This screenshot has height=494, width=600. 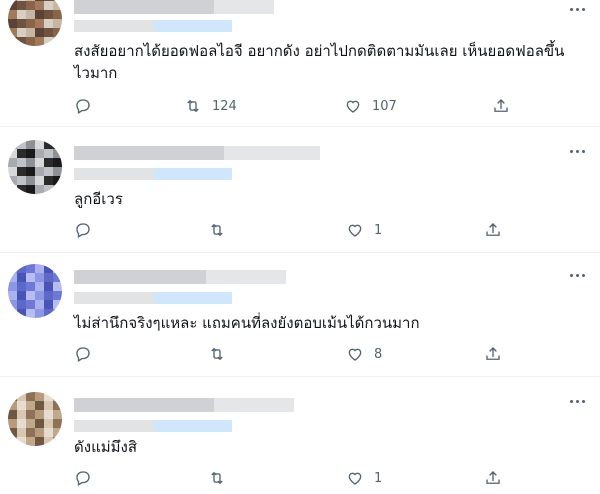 What do you see at coordinates (364, 354) in the screenshot?
I see `like-button: 8` at bounding box center [364, 354].